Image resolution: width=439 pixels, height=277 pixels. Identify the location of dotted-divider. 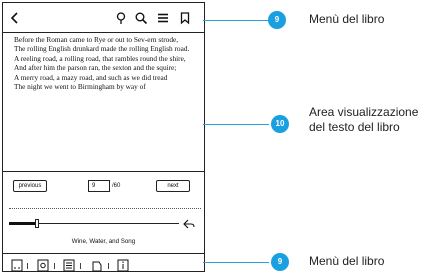
(105, 208).